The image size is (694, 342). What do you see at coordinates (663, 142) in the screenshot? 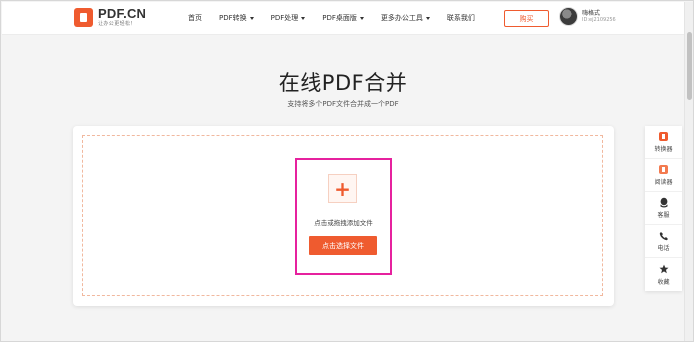
I see `tool-converter: 转换器` at bounding box center [663, 142].